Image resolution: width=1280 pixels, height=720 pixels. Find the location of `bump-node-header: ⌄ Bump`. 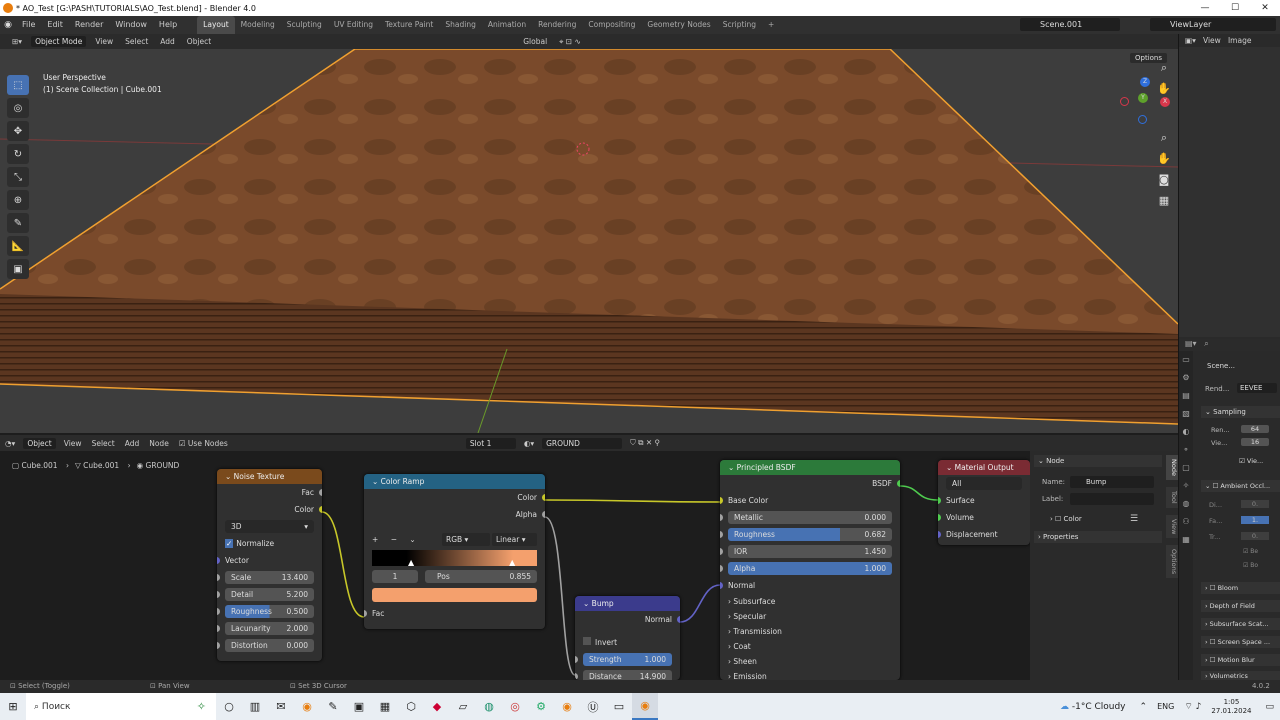

bump-node-header: ⌄ Bump is located at coordinates (627, 603).